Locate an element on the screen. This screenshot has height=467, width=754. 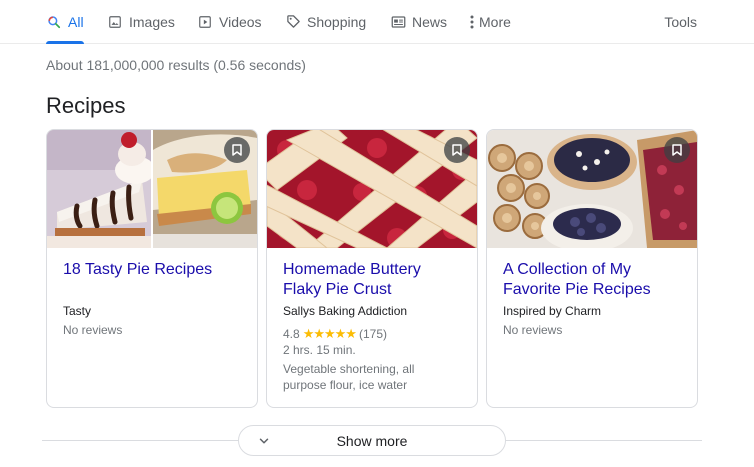
tab-shopping: Shopping is located at coordinates (325, 21).